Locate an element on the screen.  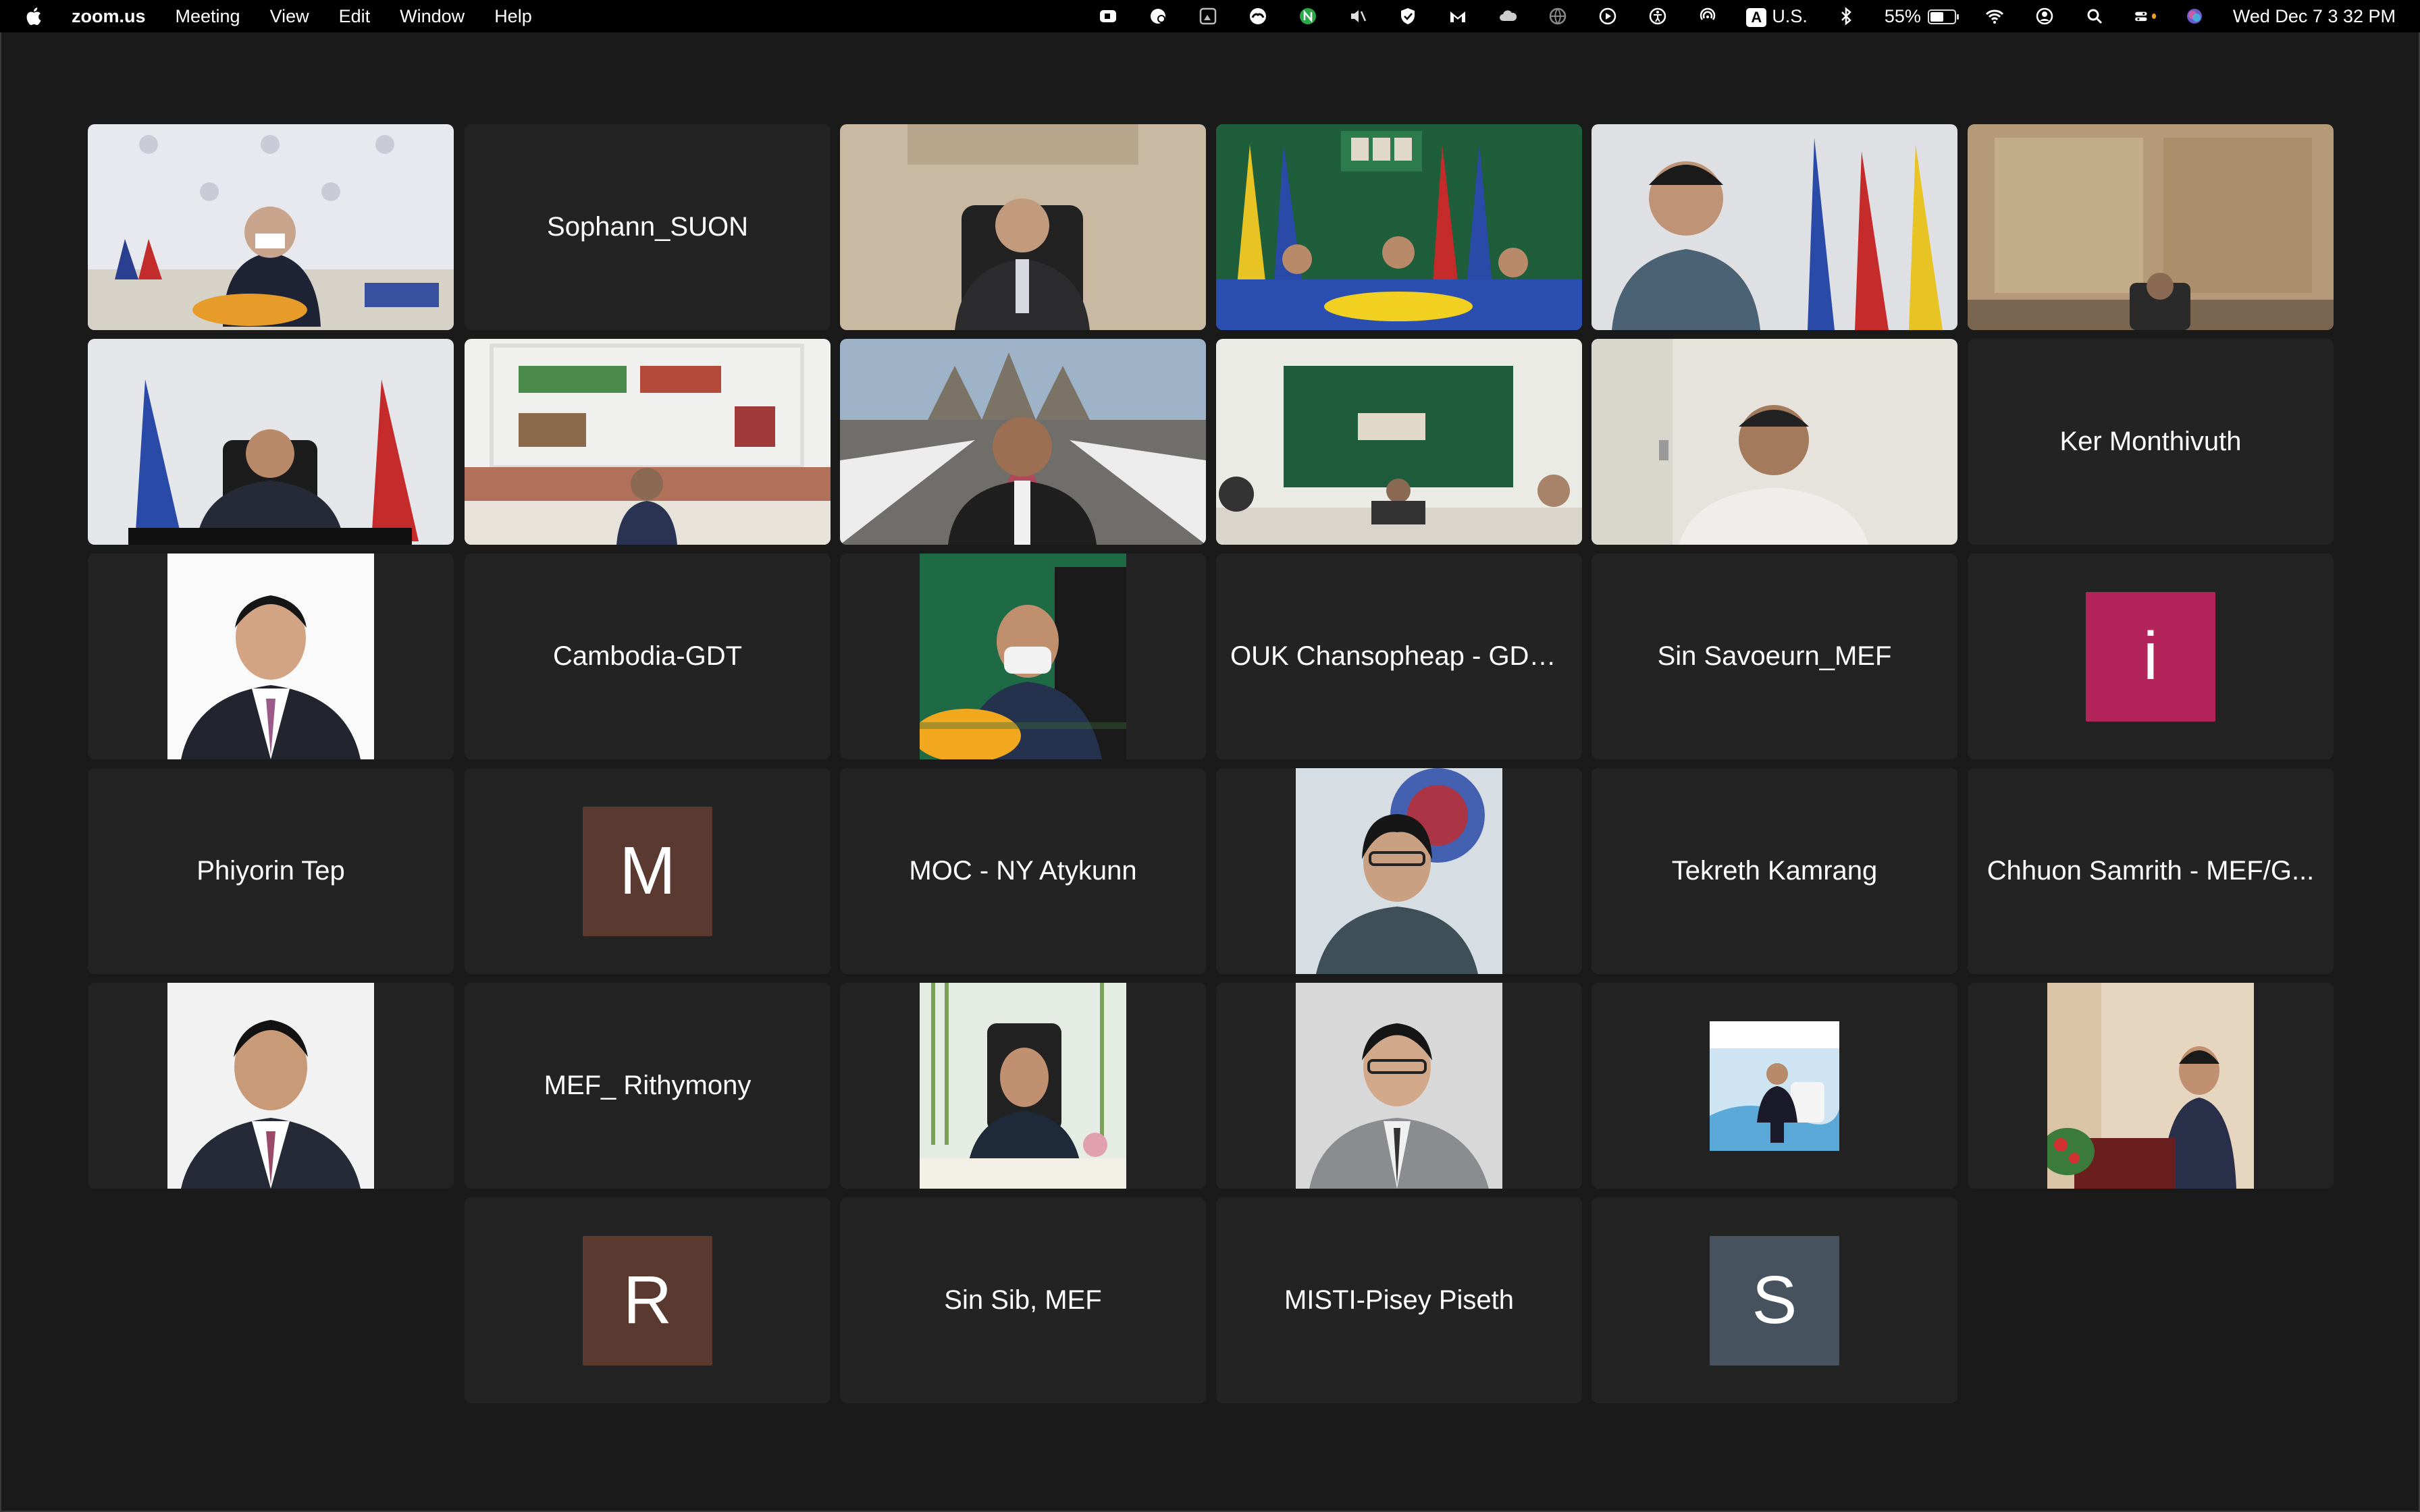
zoom-video-icon is located at coordinates (1108, 16).